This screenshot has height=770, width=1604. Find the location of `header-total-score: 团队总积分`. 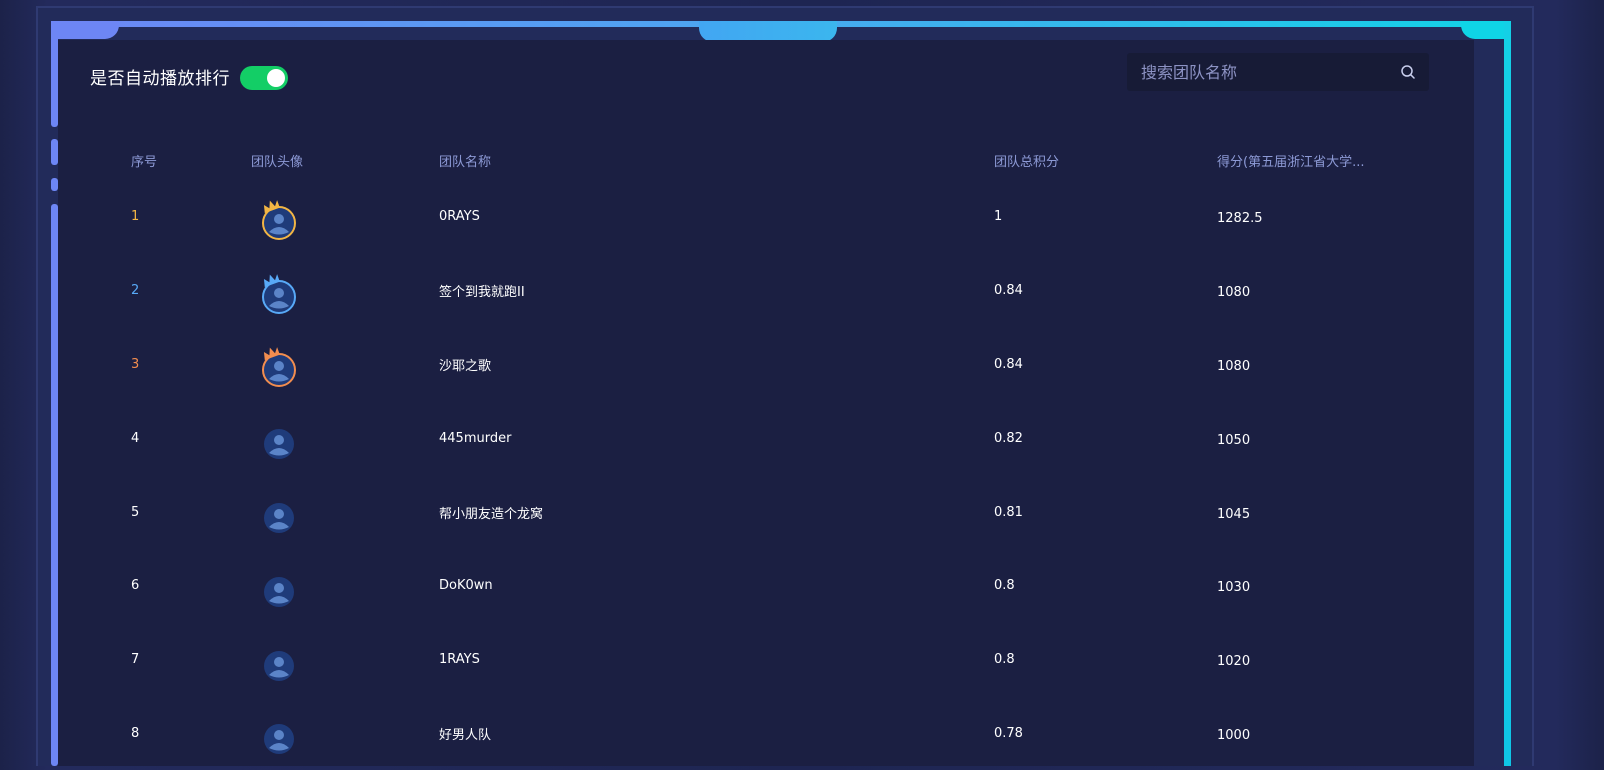

header-total-score: 团队总积分 is located at coordinates (1027, 162).